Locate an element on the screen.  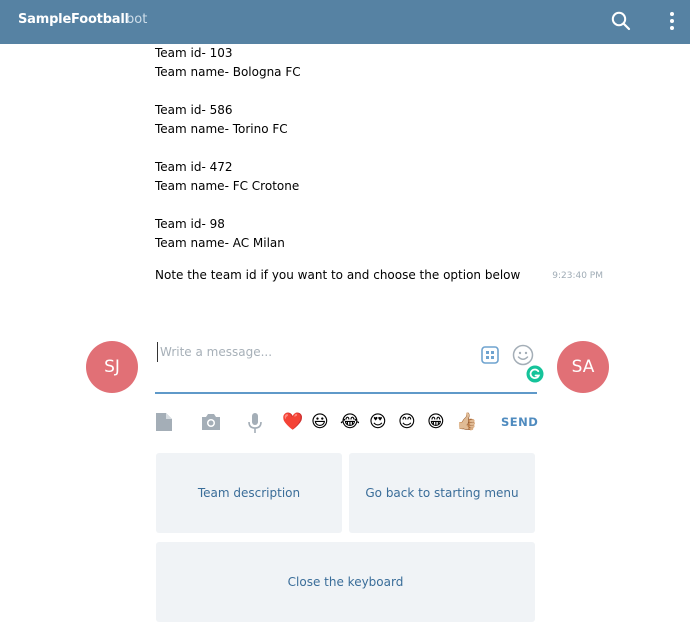
emoji-smiley: 😃 is located at coordinates (320, 422).